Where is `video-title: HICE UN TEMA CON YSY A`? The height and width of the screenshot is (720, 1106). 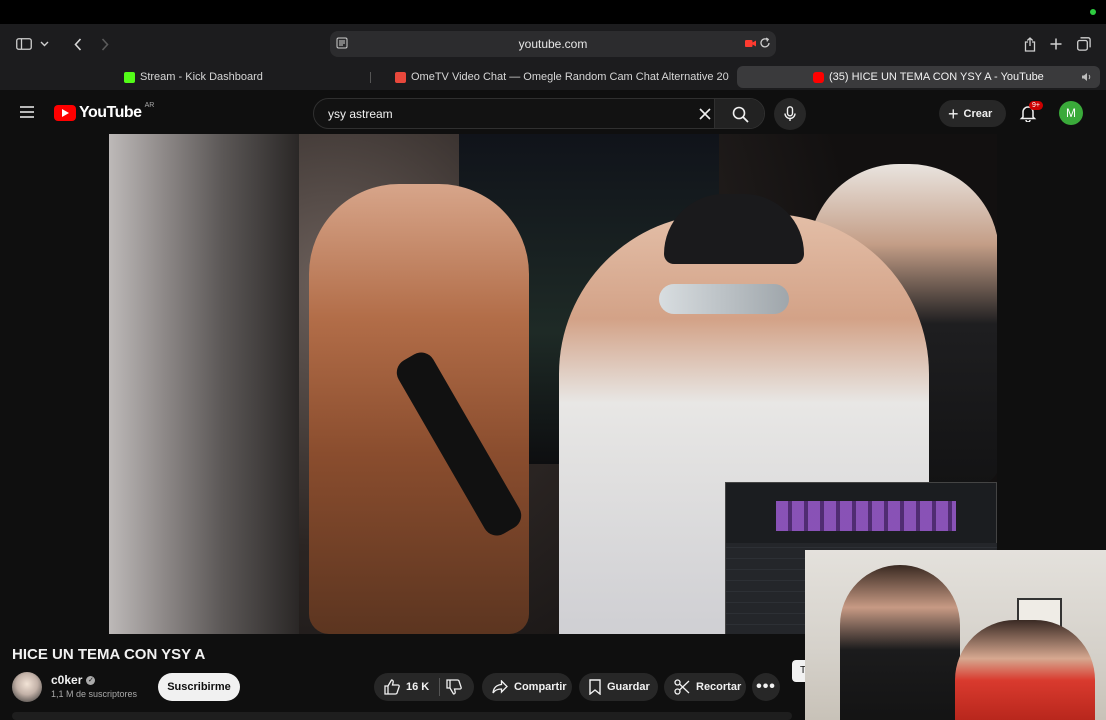
video-title: HICE UN TEMA CON YSY A is located at coordinates (109, 654).